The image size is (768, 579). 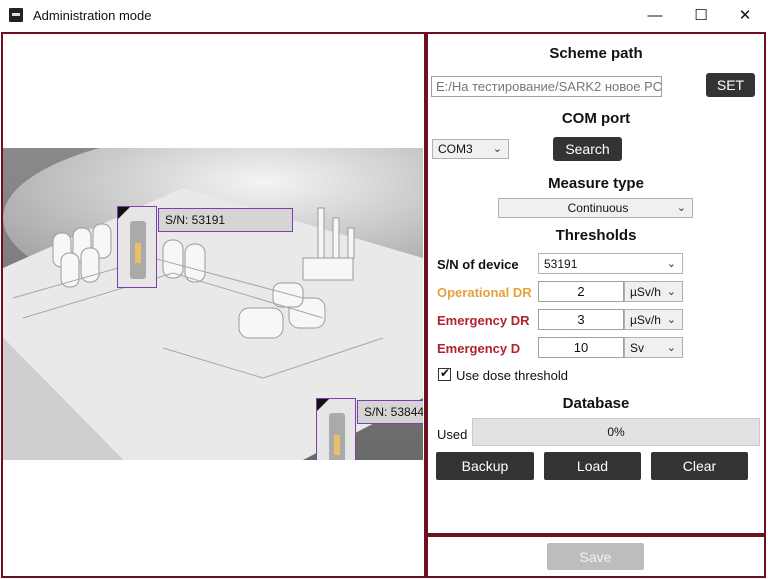 What do you see at coordinates (596, 183) in the screenshot?
I see `measure-type-title: Measure type` at bounding box center [596, 183].